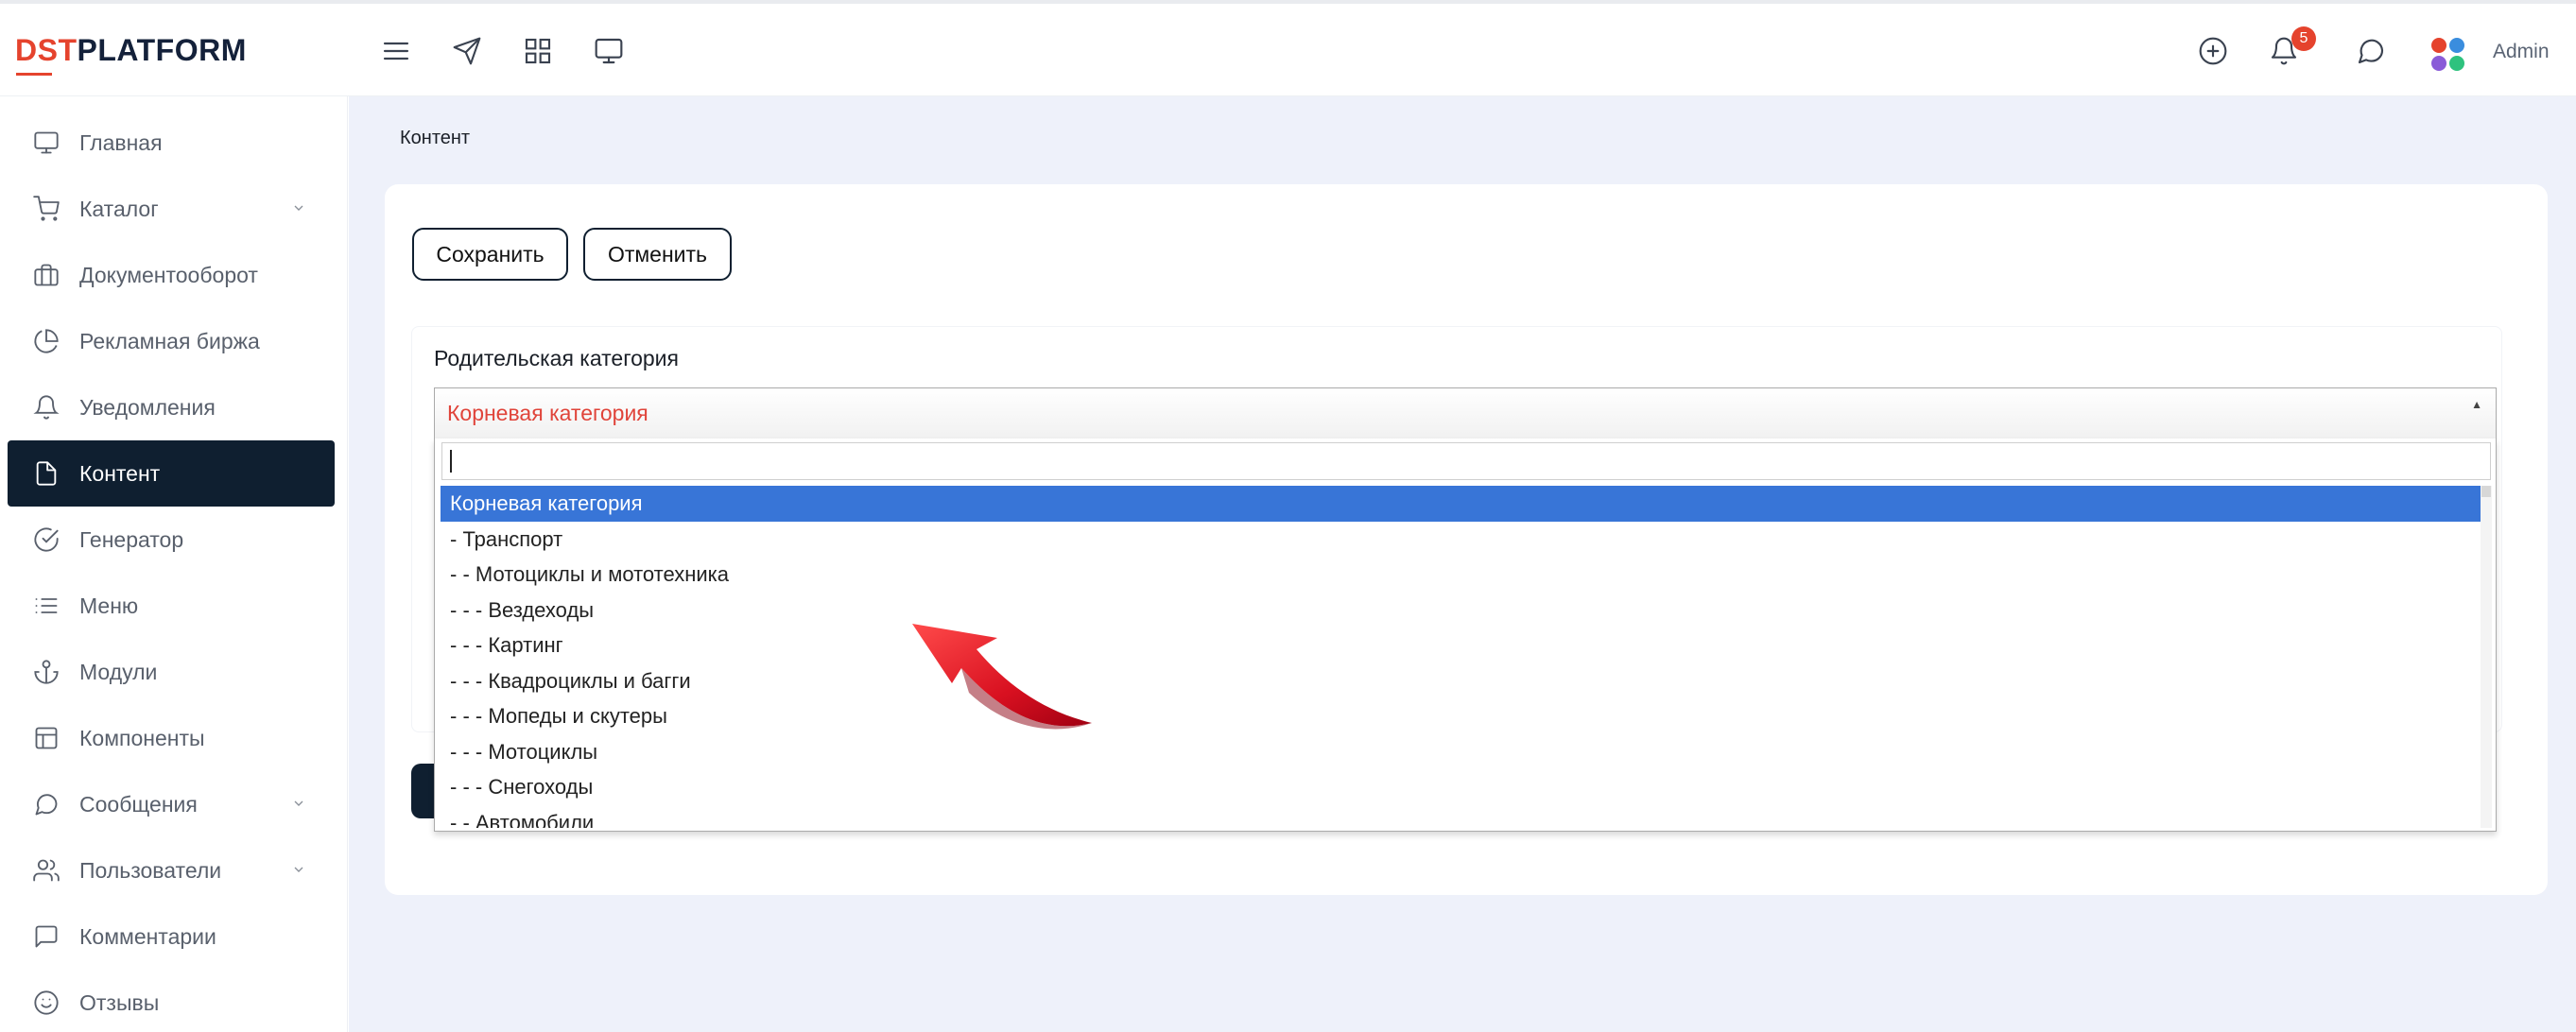 Image resolution: width=2576 pixels, height=1032 pixels. What do you see at coordinates (467, 51) in the screenshot?
I see `send-icon` at bounding box center [467, 51].